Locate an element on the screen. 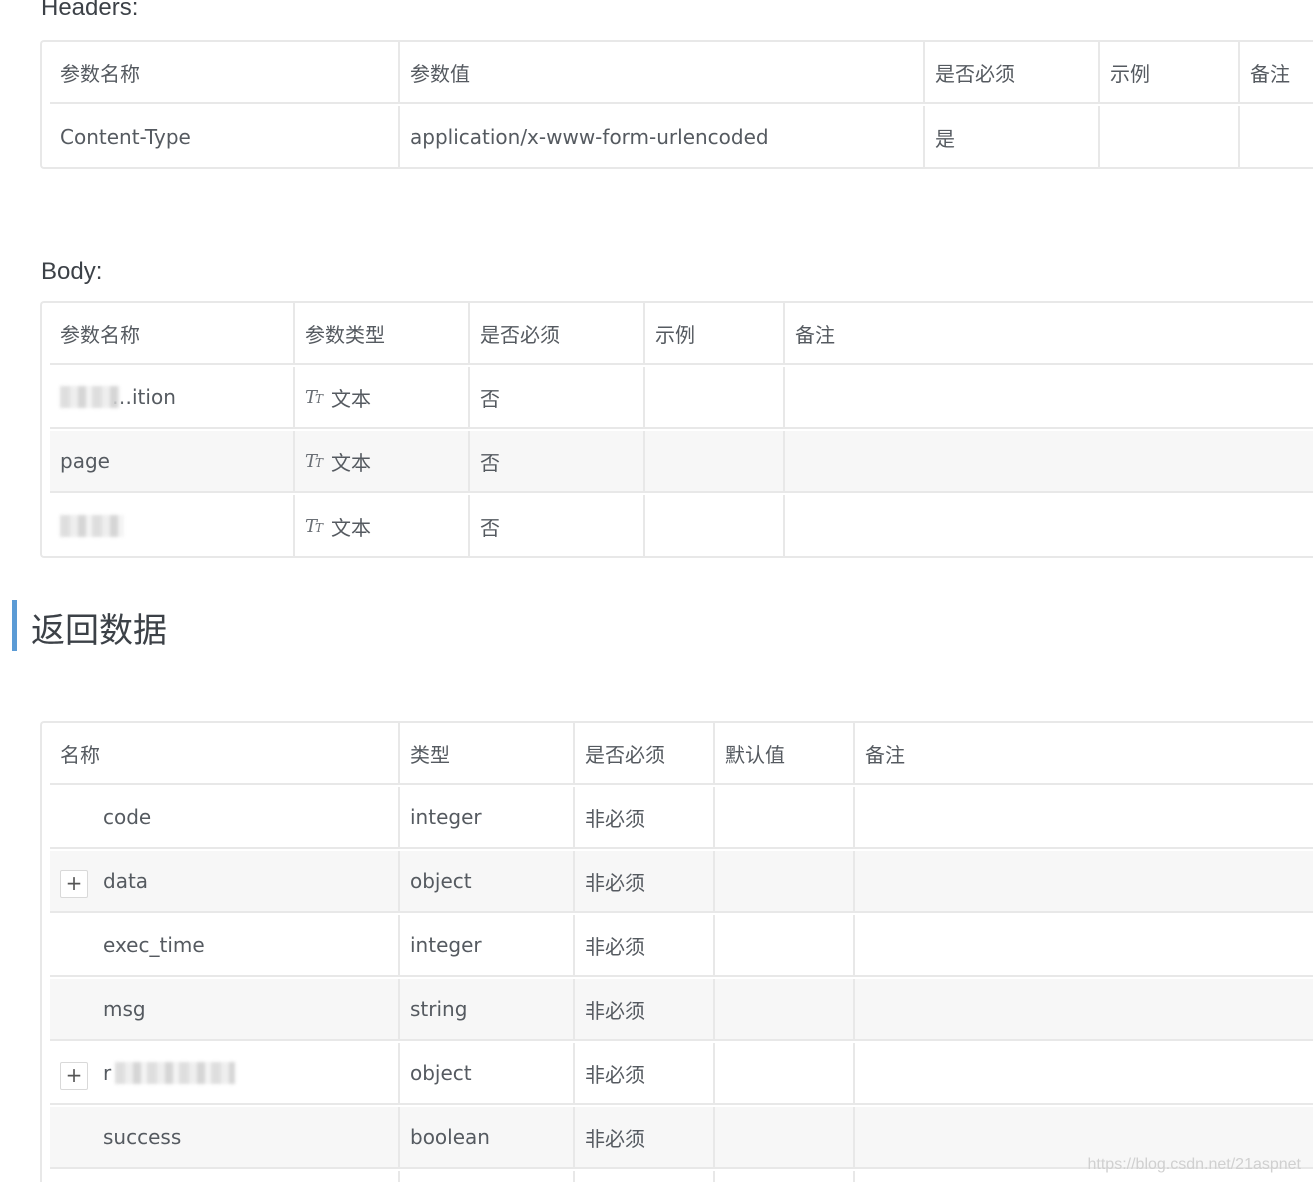 The width and height of the screenshot is (1313, 1182). column-header-name: 名称 is located at coordinates (225, 753).